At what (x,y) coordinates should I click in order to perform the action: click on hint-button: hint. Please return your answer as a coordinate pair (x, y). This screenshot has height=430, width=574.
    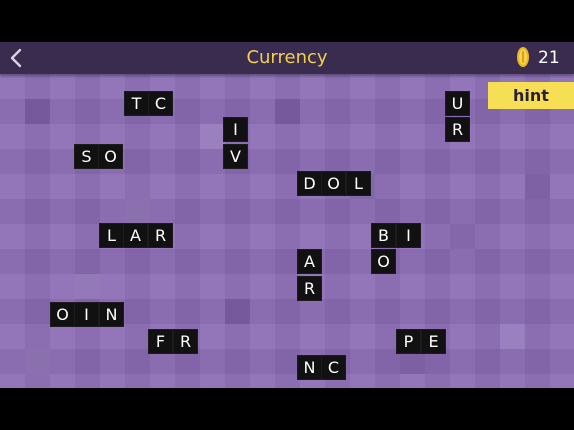
    Looking at the image, I should click on (531, 95).